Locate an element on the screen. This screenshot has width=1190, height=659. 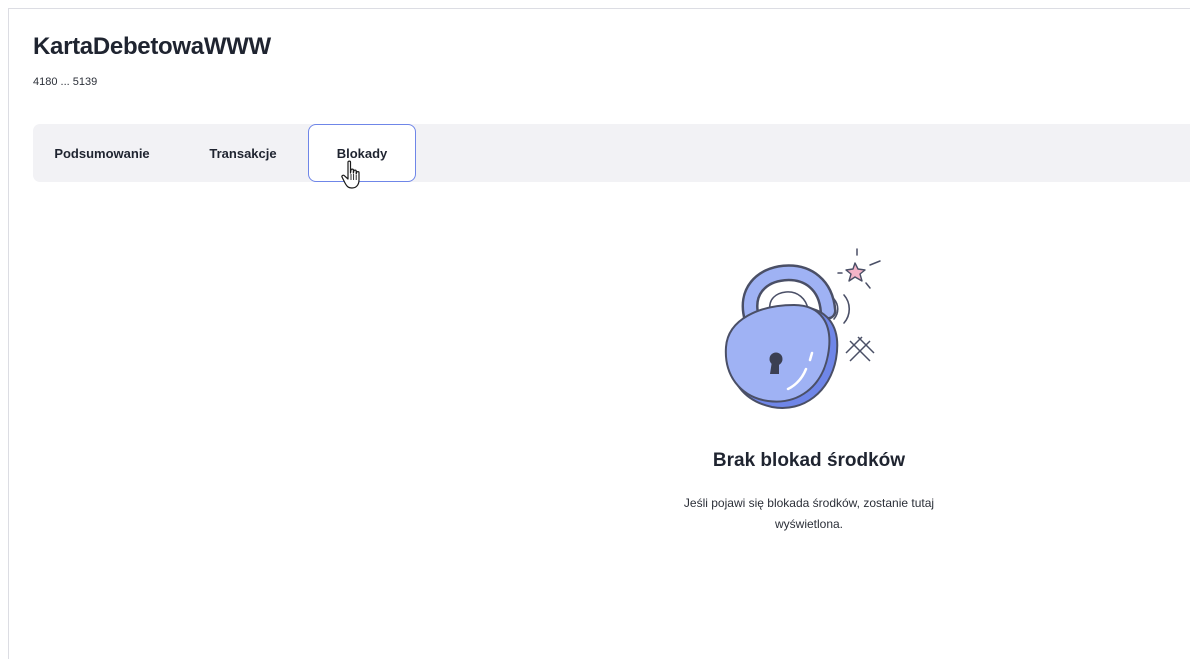
card-name: KartaDebetowaWWW is located at coordinates (152, 46).